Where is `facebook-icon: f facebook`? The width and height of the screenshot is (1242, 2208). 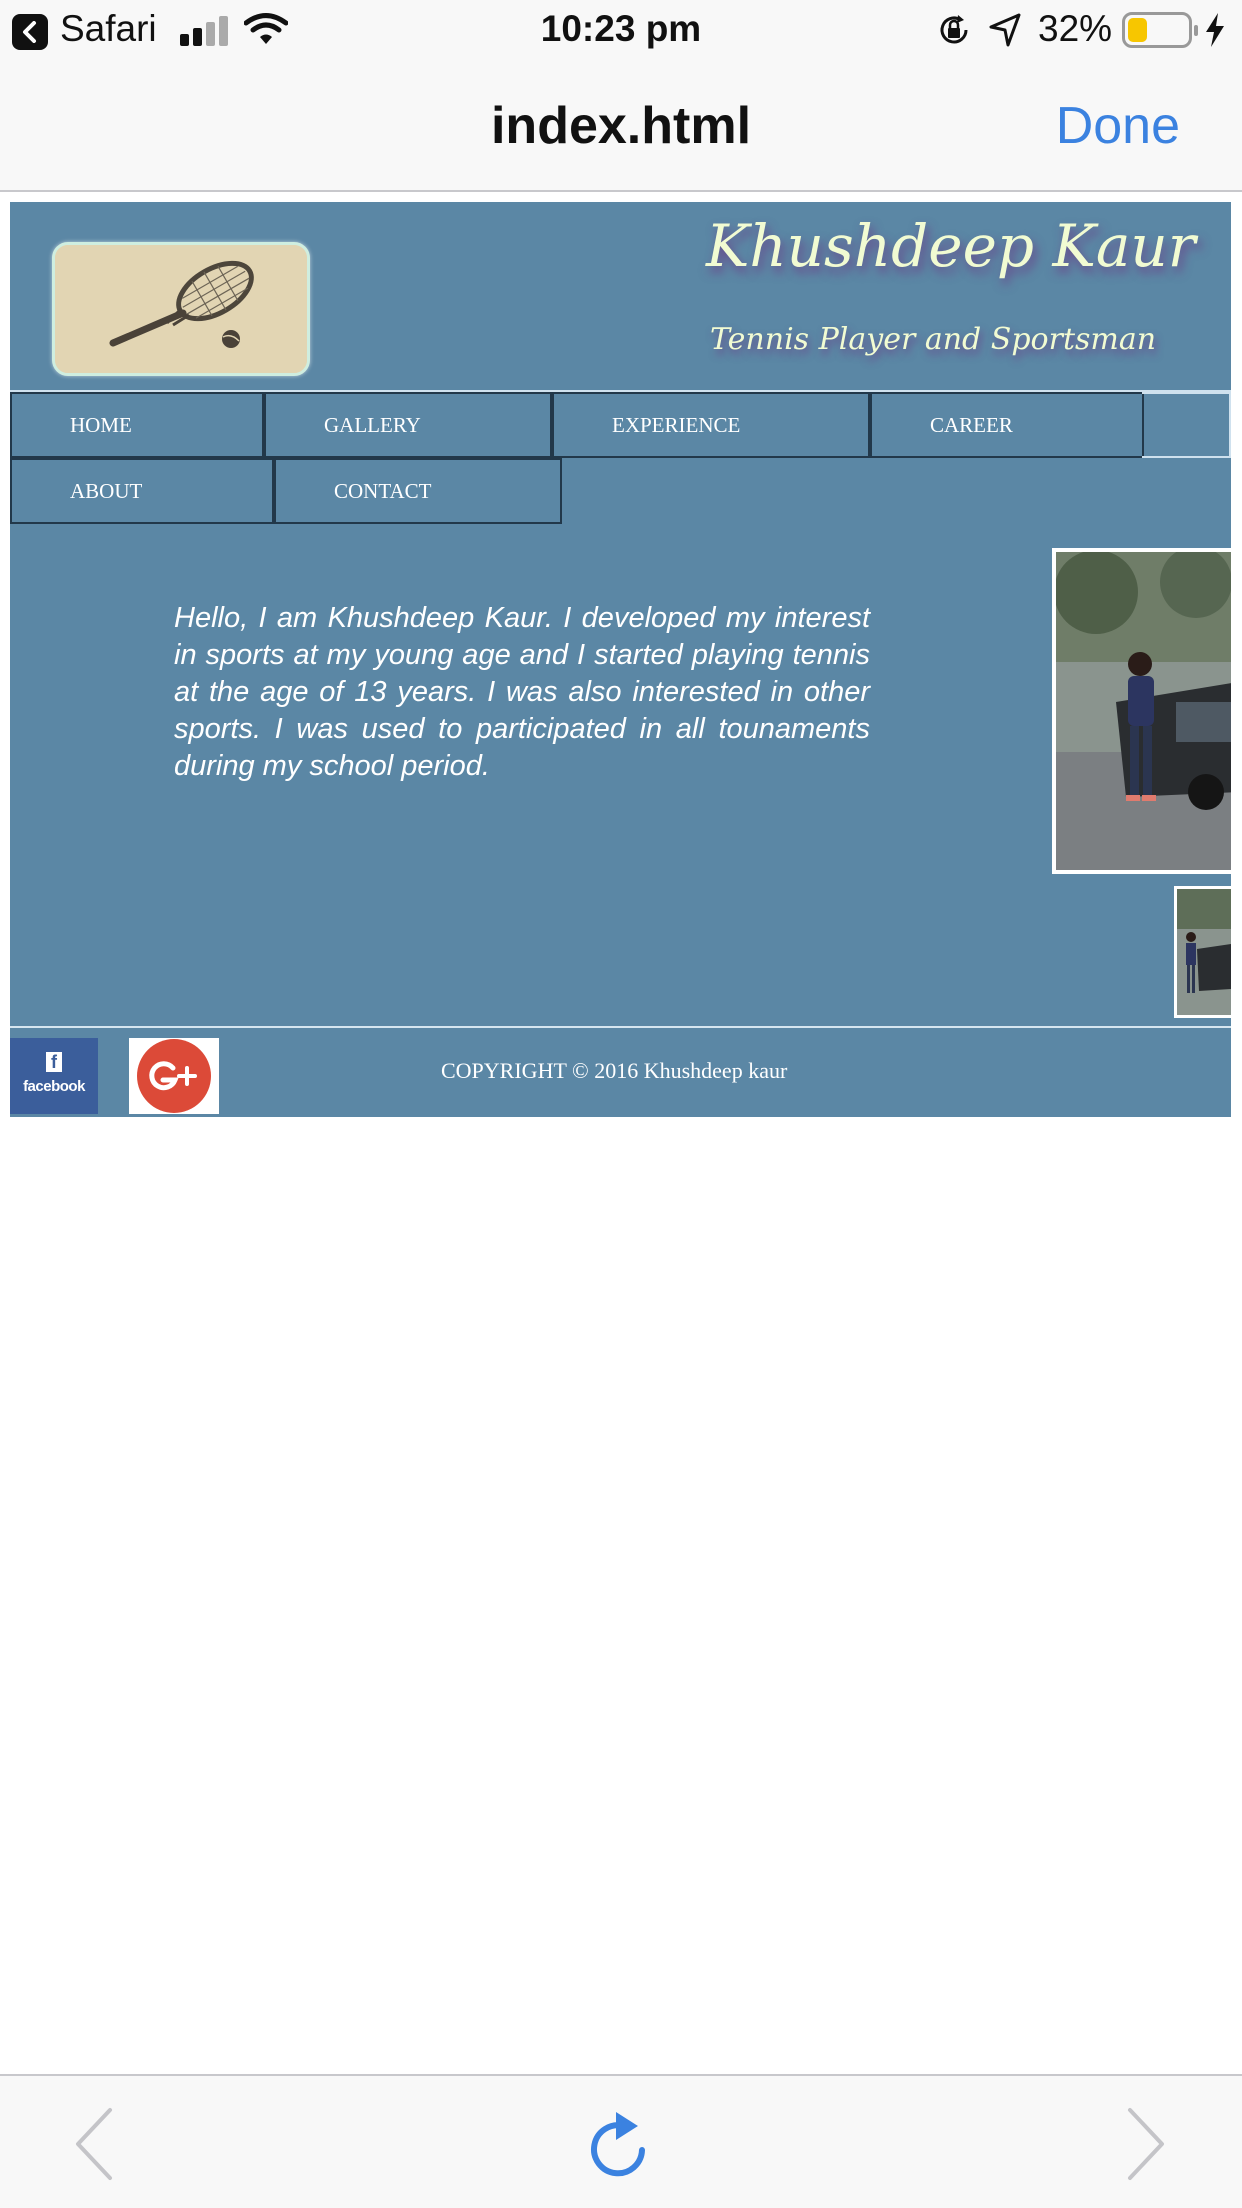
facebook-icon: f facebook is located at coordinates (54, 1076).